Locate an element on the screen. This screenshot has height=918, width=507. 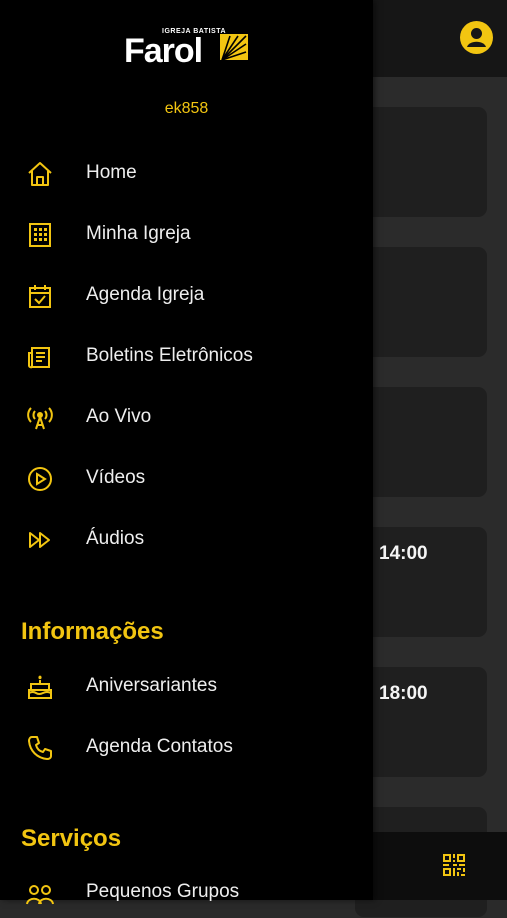
menu-item-ao-vivo: Ao Vivo is located at coordinates (186, 418).